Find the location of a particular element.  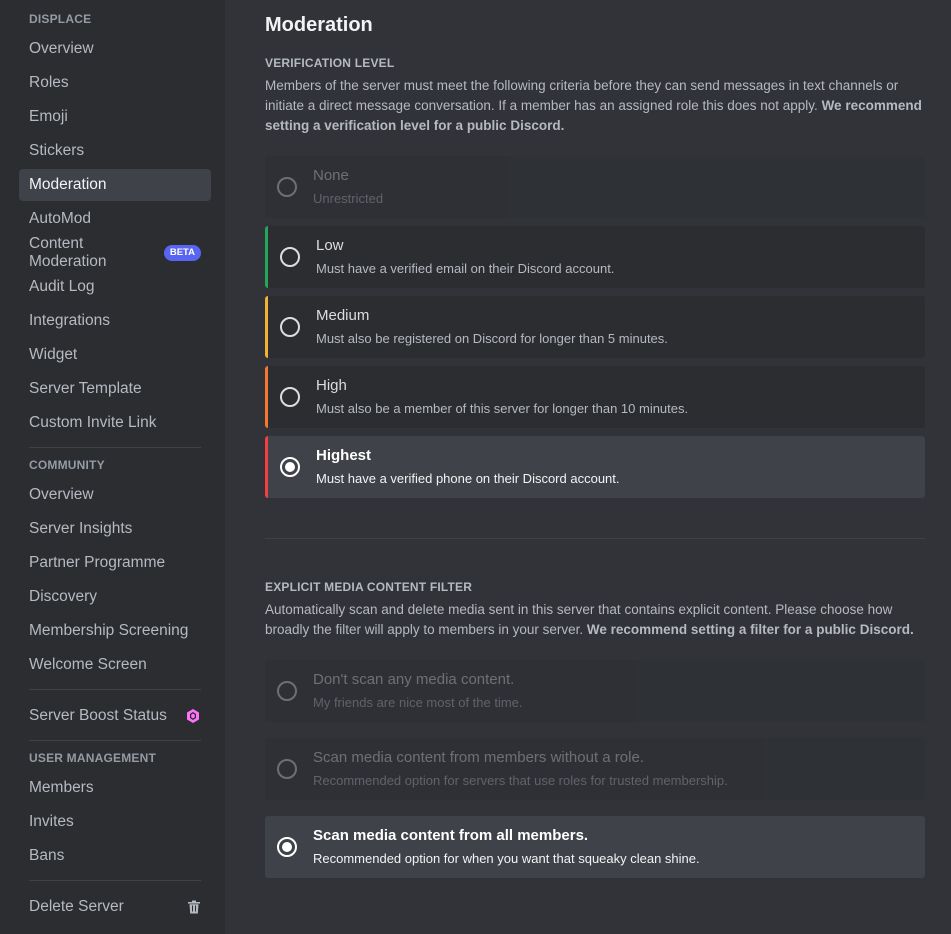

sidebar-item-community-server-insights: Server Insights is located at coordinates (115, 529).